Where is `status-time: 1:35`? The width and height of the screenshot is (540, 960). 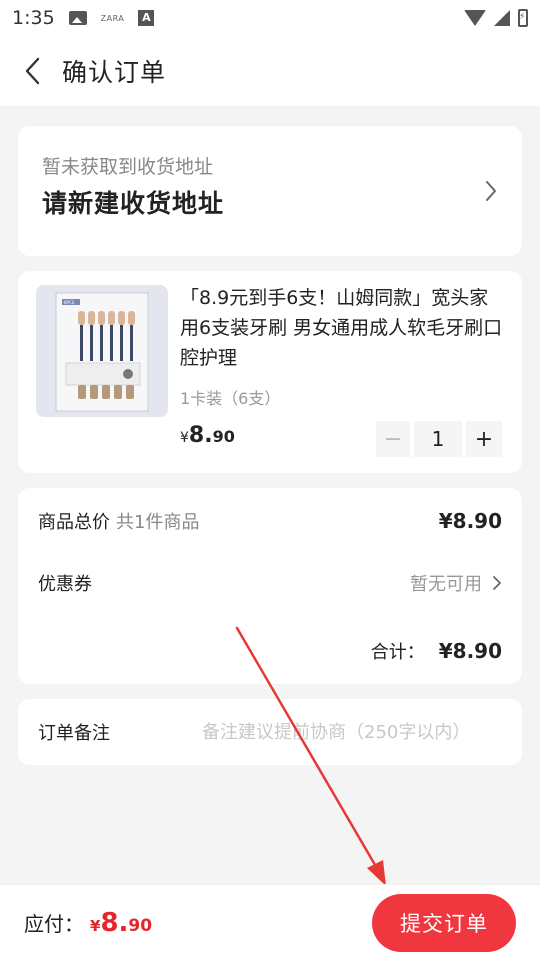 status-time: 1:35 is located at coordinates (33, 18).